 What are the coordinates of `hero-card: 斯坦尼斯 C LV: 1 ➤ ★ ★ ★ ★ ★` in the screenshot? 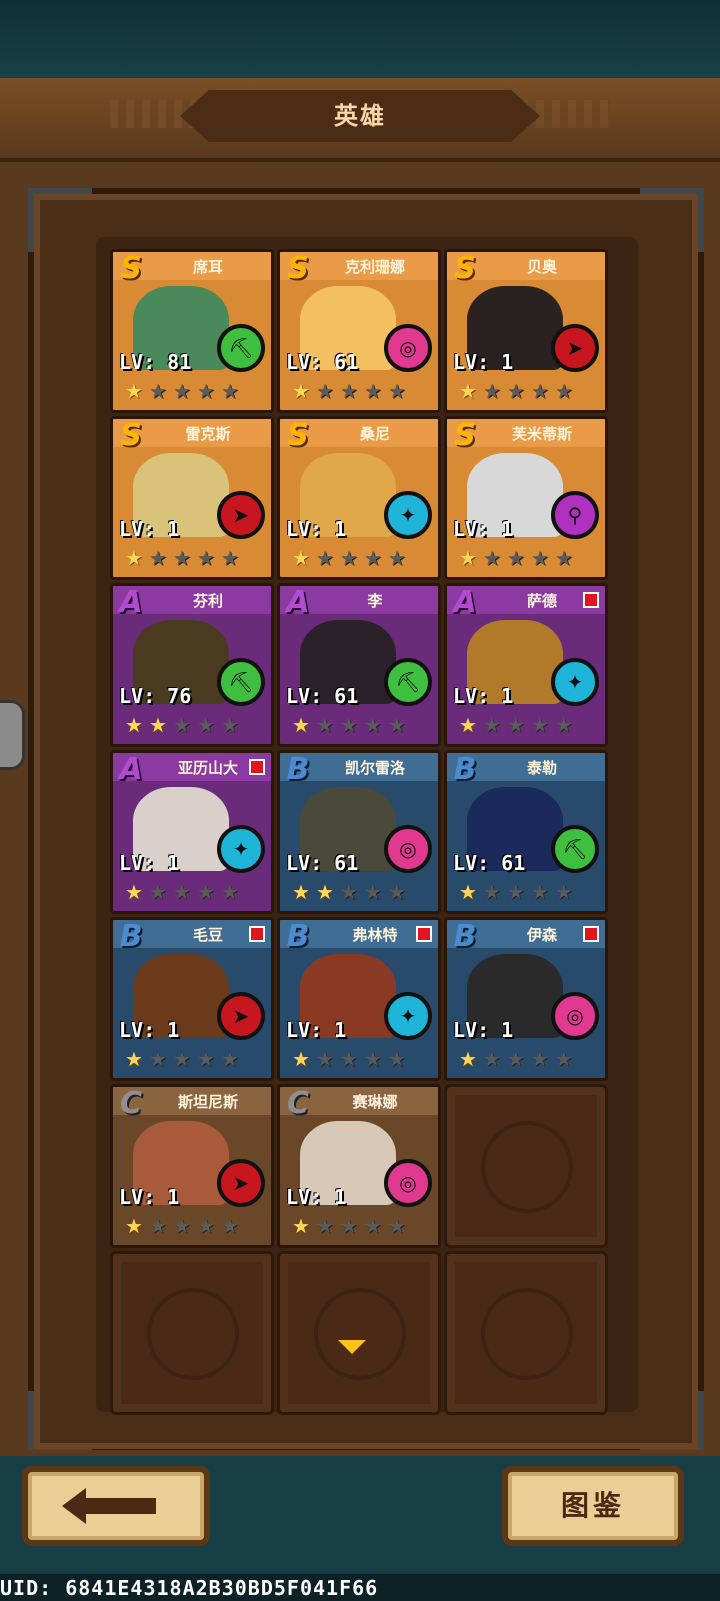 It's located at (192, 1166).